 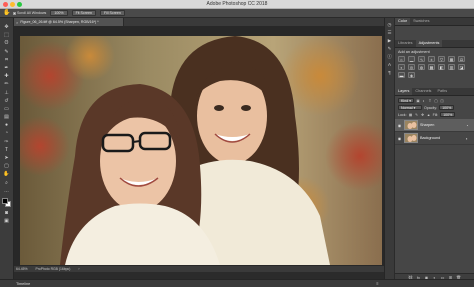 I want to click on opacity-field: 100%, so click(x=447, y=107).